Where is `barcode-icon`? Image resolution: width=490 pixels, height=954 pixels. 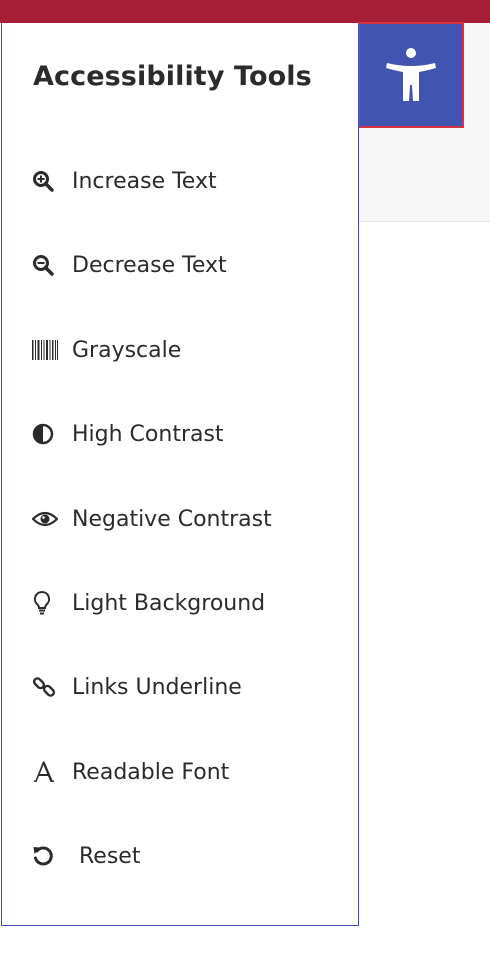
barcode-icon is located at coordinates (45, 350).